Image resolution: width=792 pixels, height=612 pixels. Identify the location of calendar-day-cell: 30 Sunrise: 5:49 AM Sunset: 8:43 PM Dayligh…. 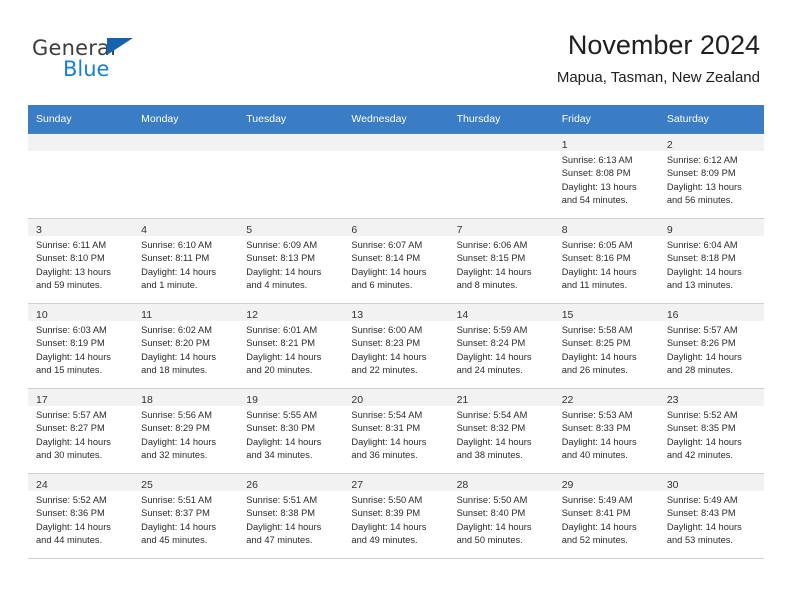
(711, 516).